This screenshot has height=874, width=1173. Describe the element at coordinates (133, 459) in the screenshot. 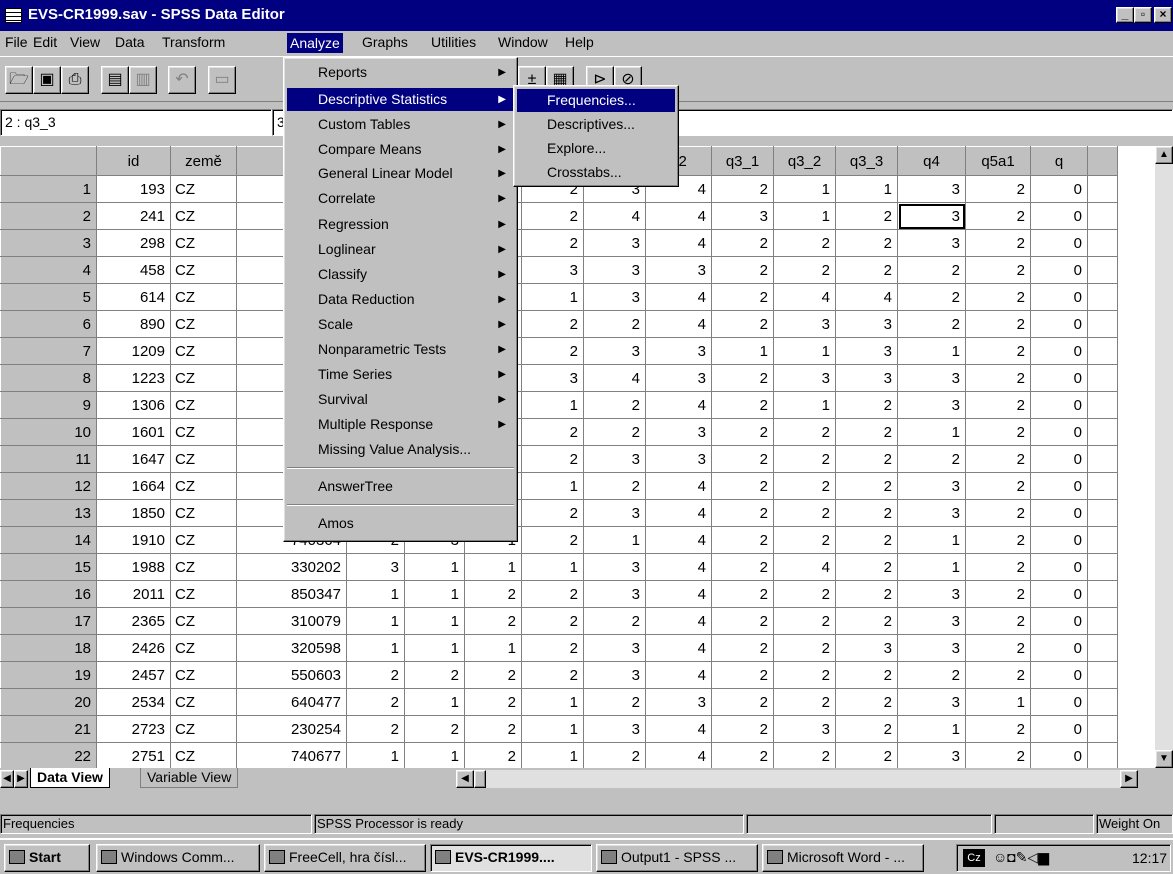

I see `data-cell: 1647` at that location.